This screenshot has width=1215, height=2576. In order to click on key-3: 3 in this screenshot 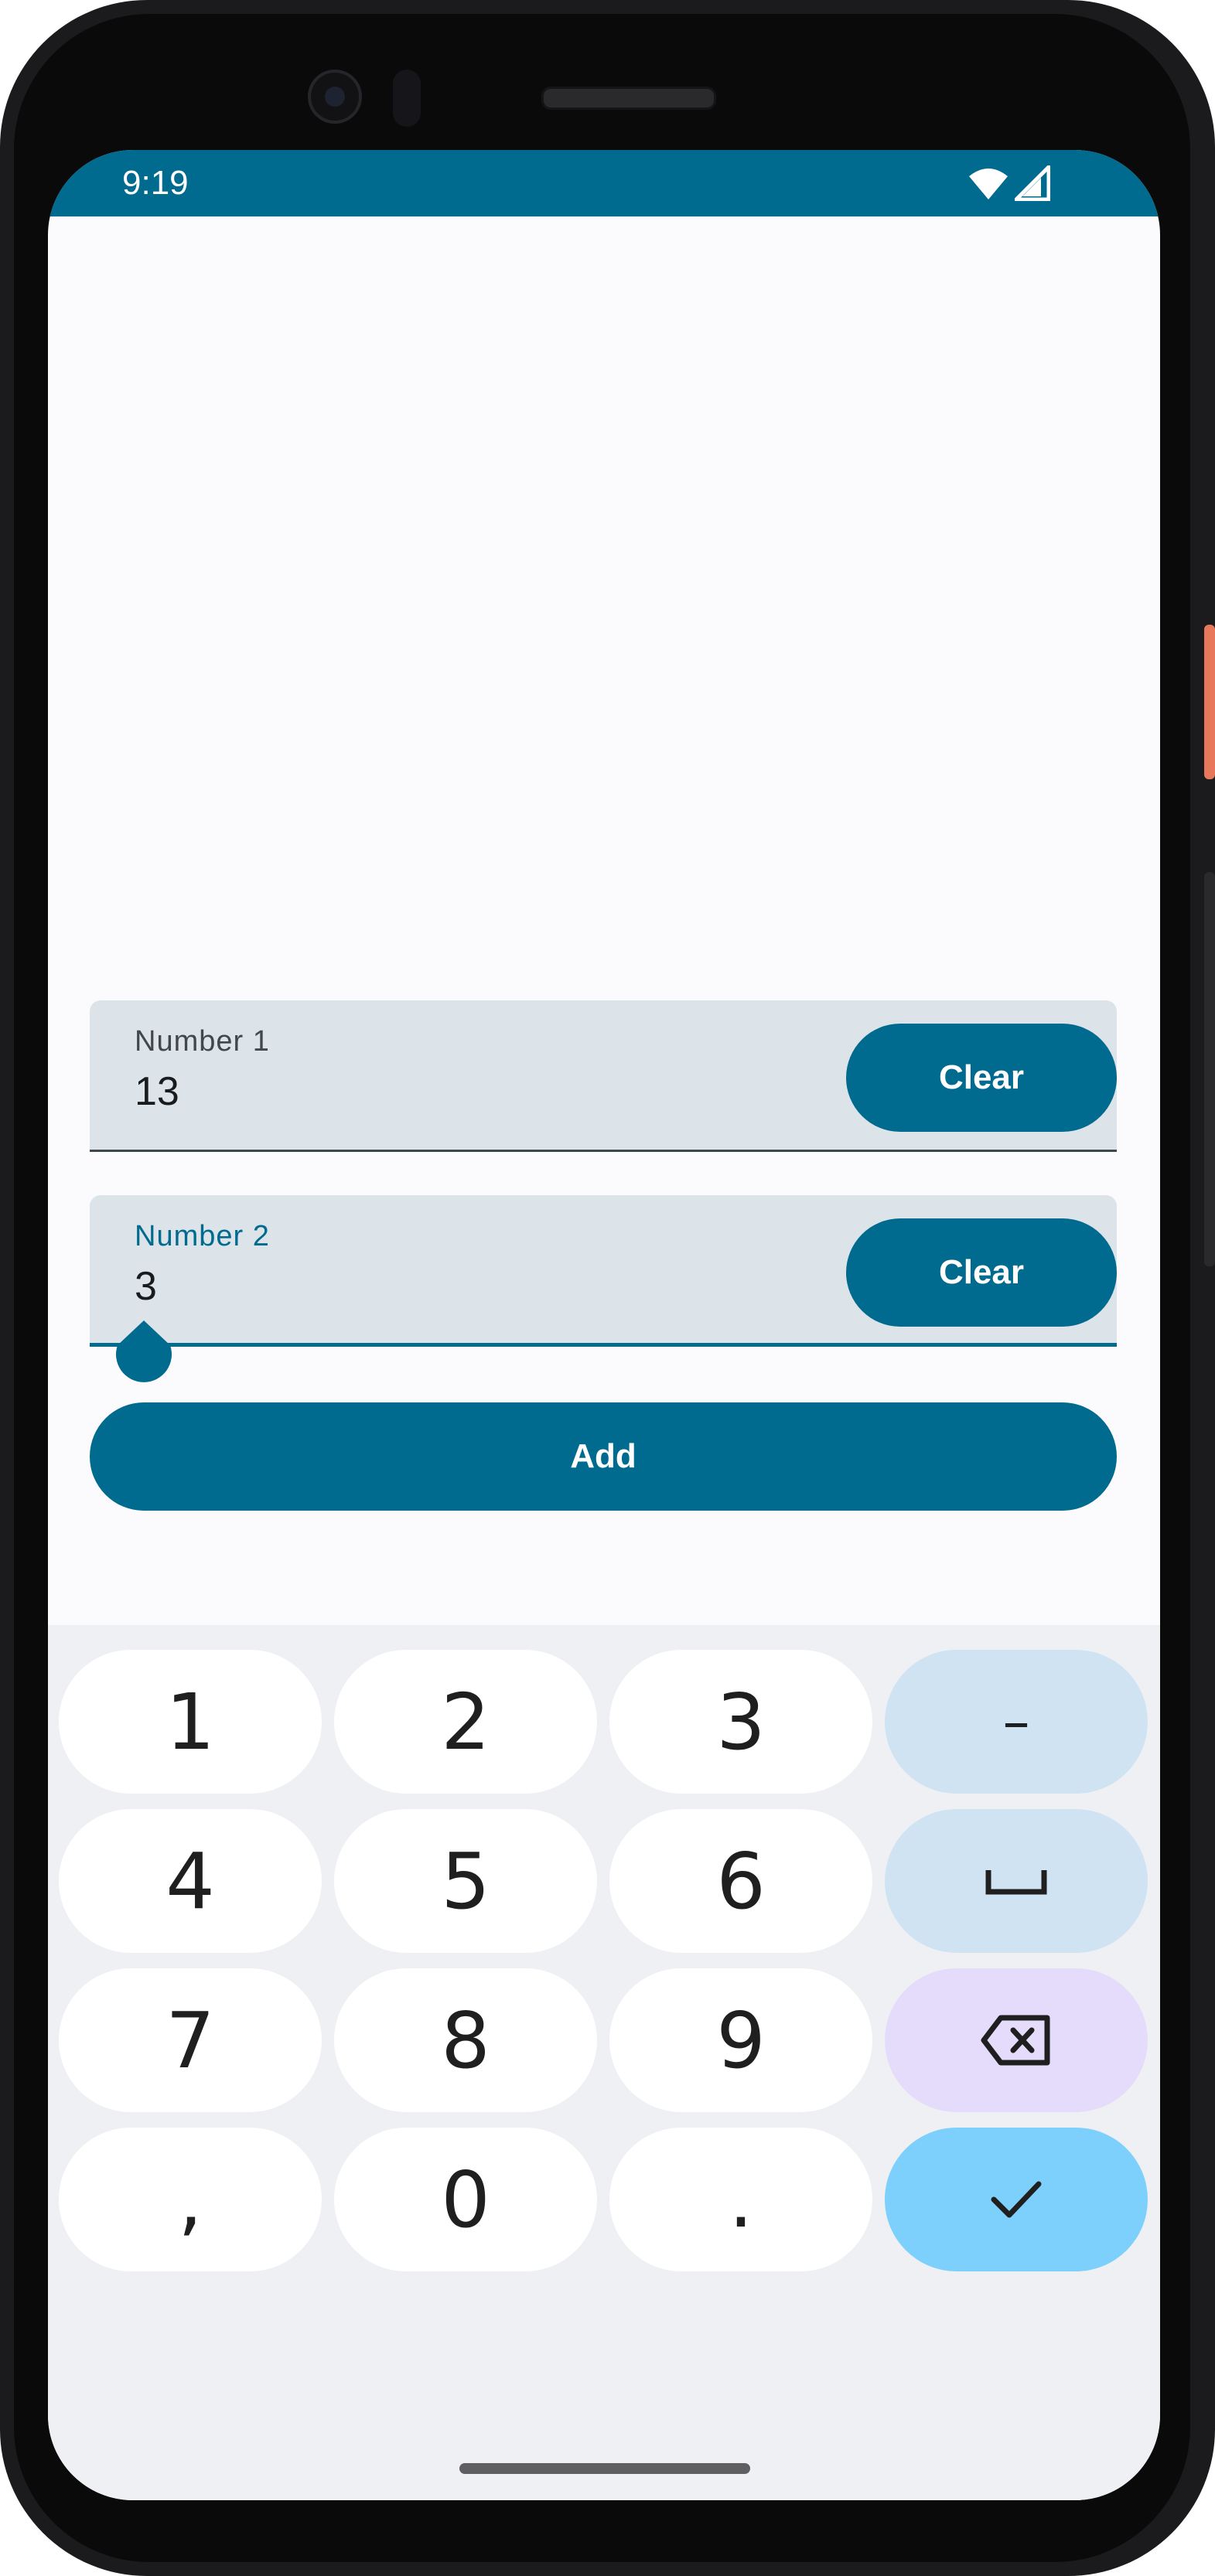, I will do `click(740, 1722)`.